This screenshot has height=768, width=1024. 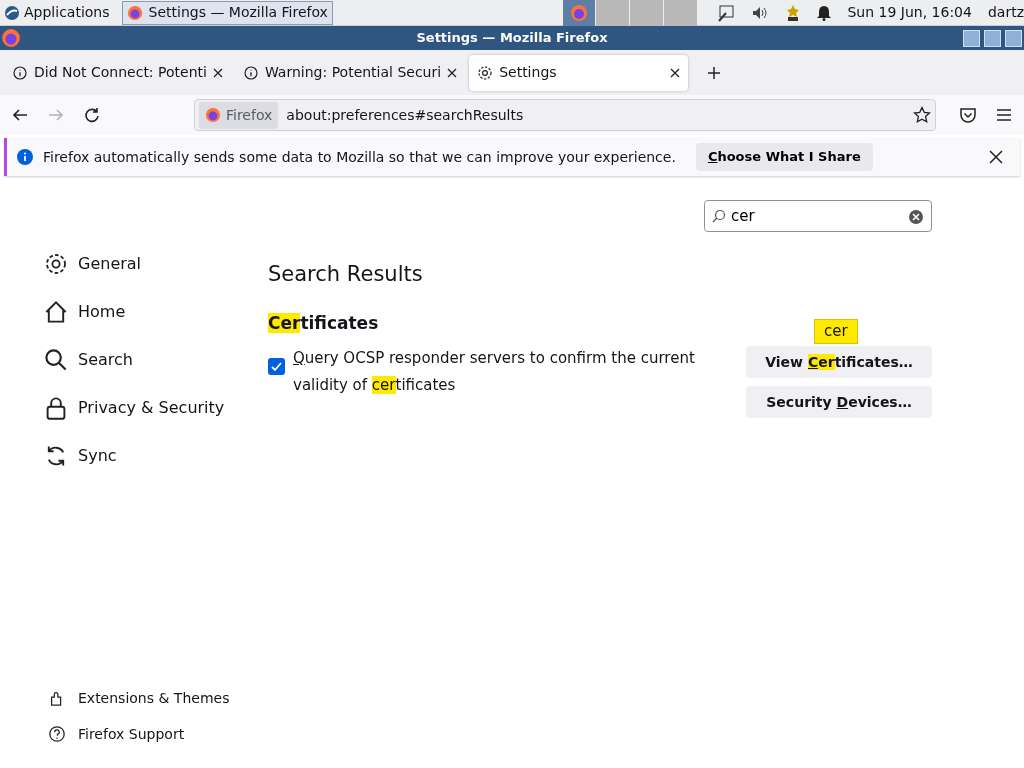 What do you see at coordinates (114, 734) in the screenshot?
I see `sidebar-link: Firefox Support` at bounding box center [114, 734].